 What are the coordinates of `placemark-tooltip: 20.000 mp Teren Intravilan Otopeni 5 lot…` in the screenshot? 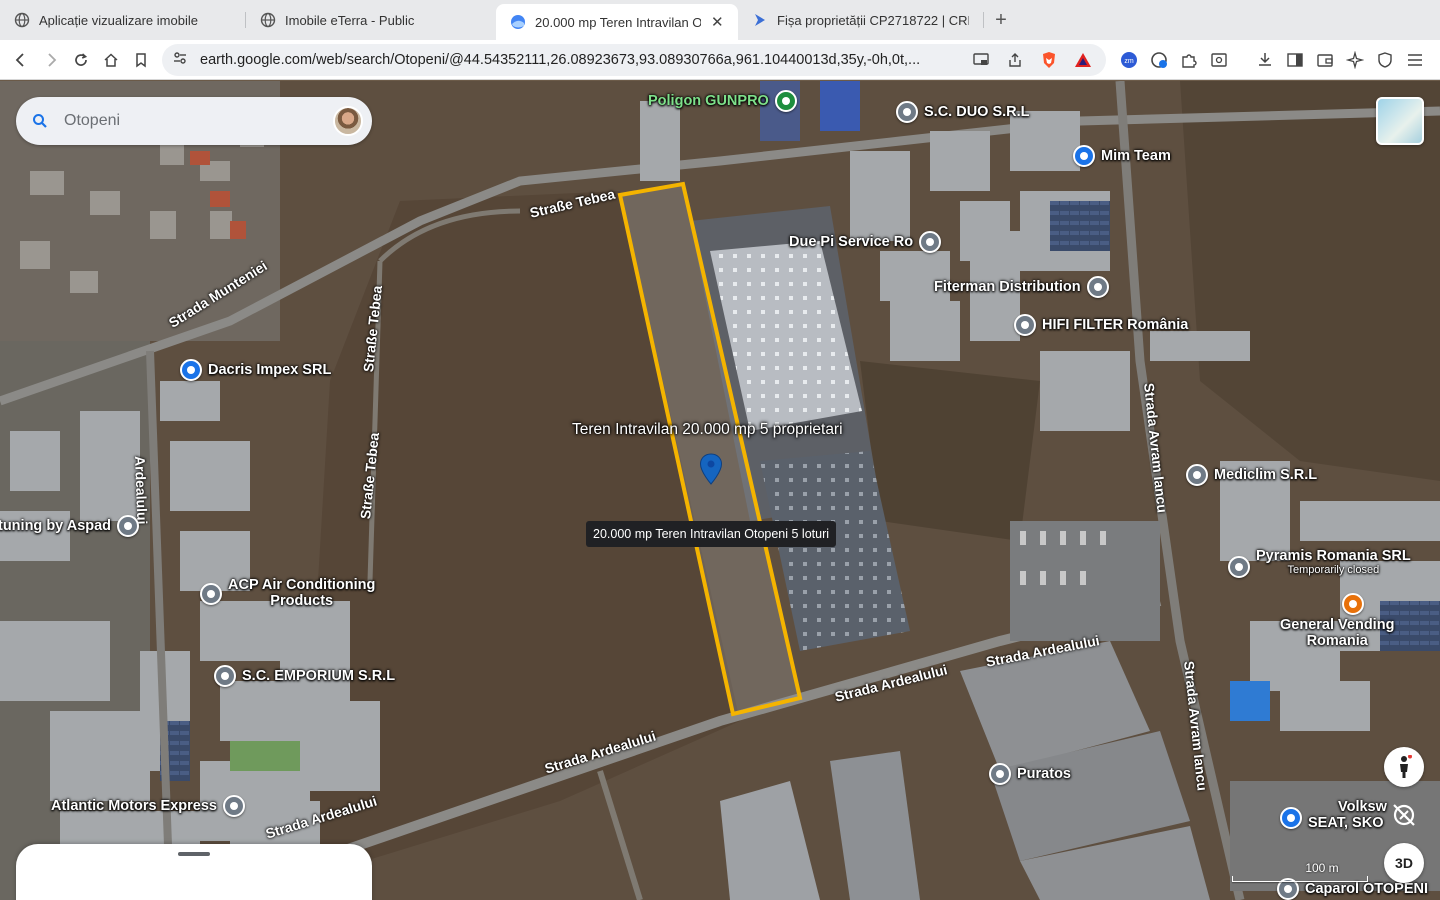 It's located at (711, 534).